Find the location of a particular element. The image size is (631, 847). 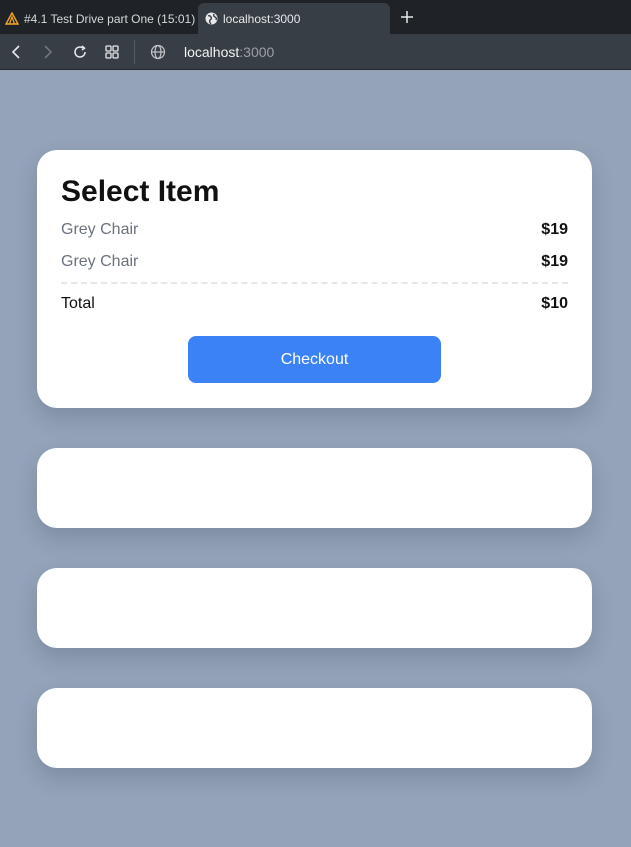

reload-icon is located at coordinates (80, 51).